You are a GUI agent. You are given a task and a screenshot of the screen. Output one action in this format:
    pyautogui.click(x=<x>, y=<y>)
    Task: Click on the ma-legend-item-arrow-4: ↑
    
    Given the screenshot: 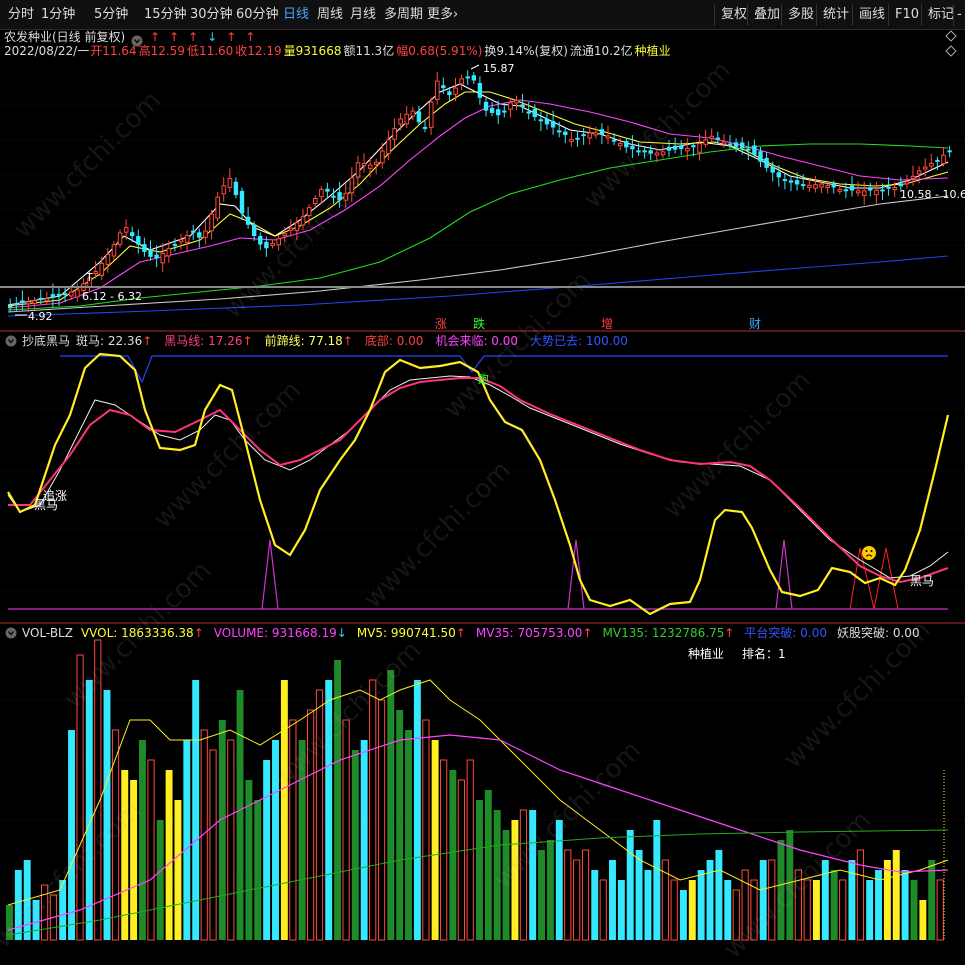 What is the action you would take?
    pyautogui.click(x=231, y=37)
    